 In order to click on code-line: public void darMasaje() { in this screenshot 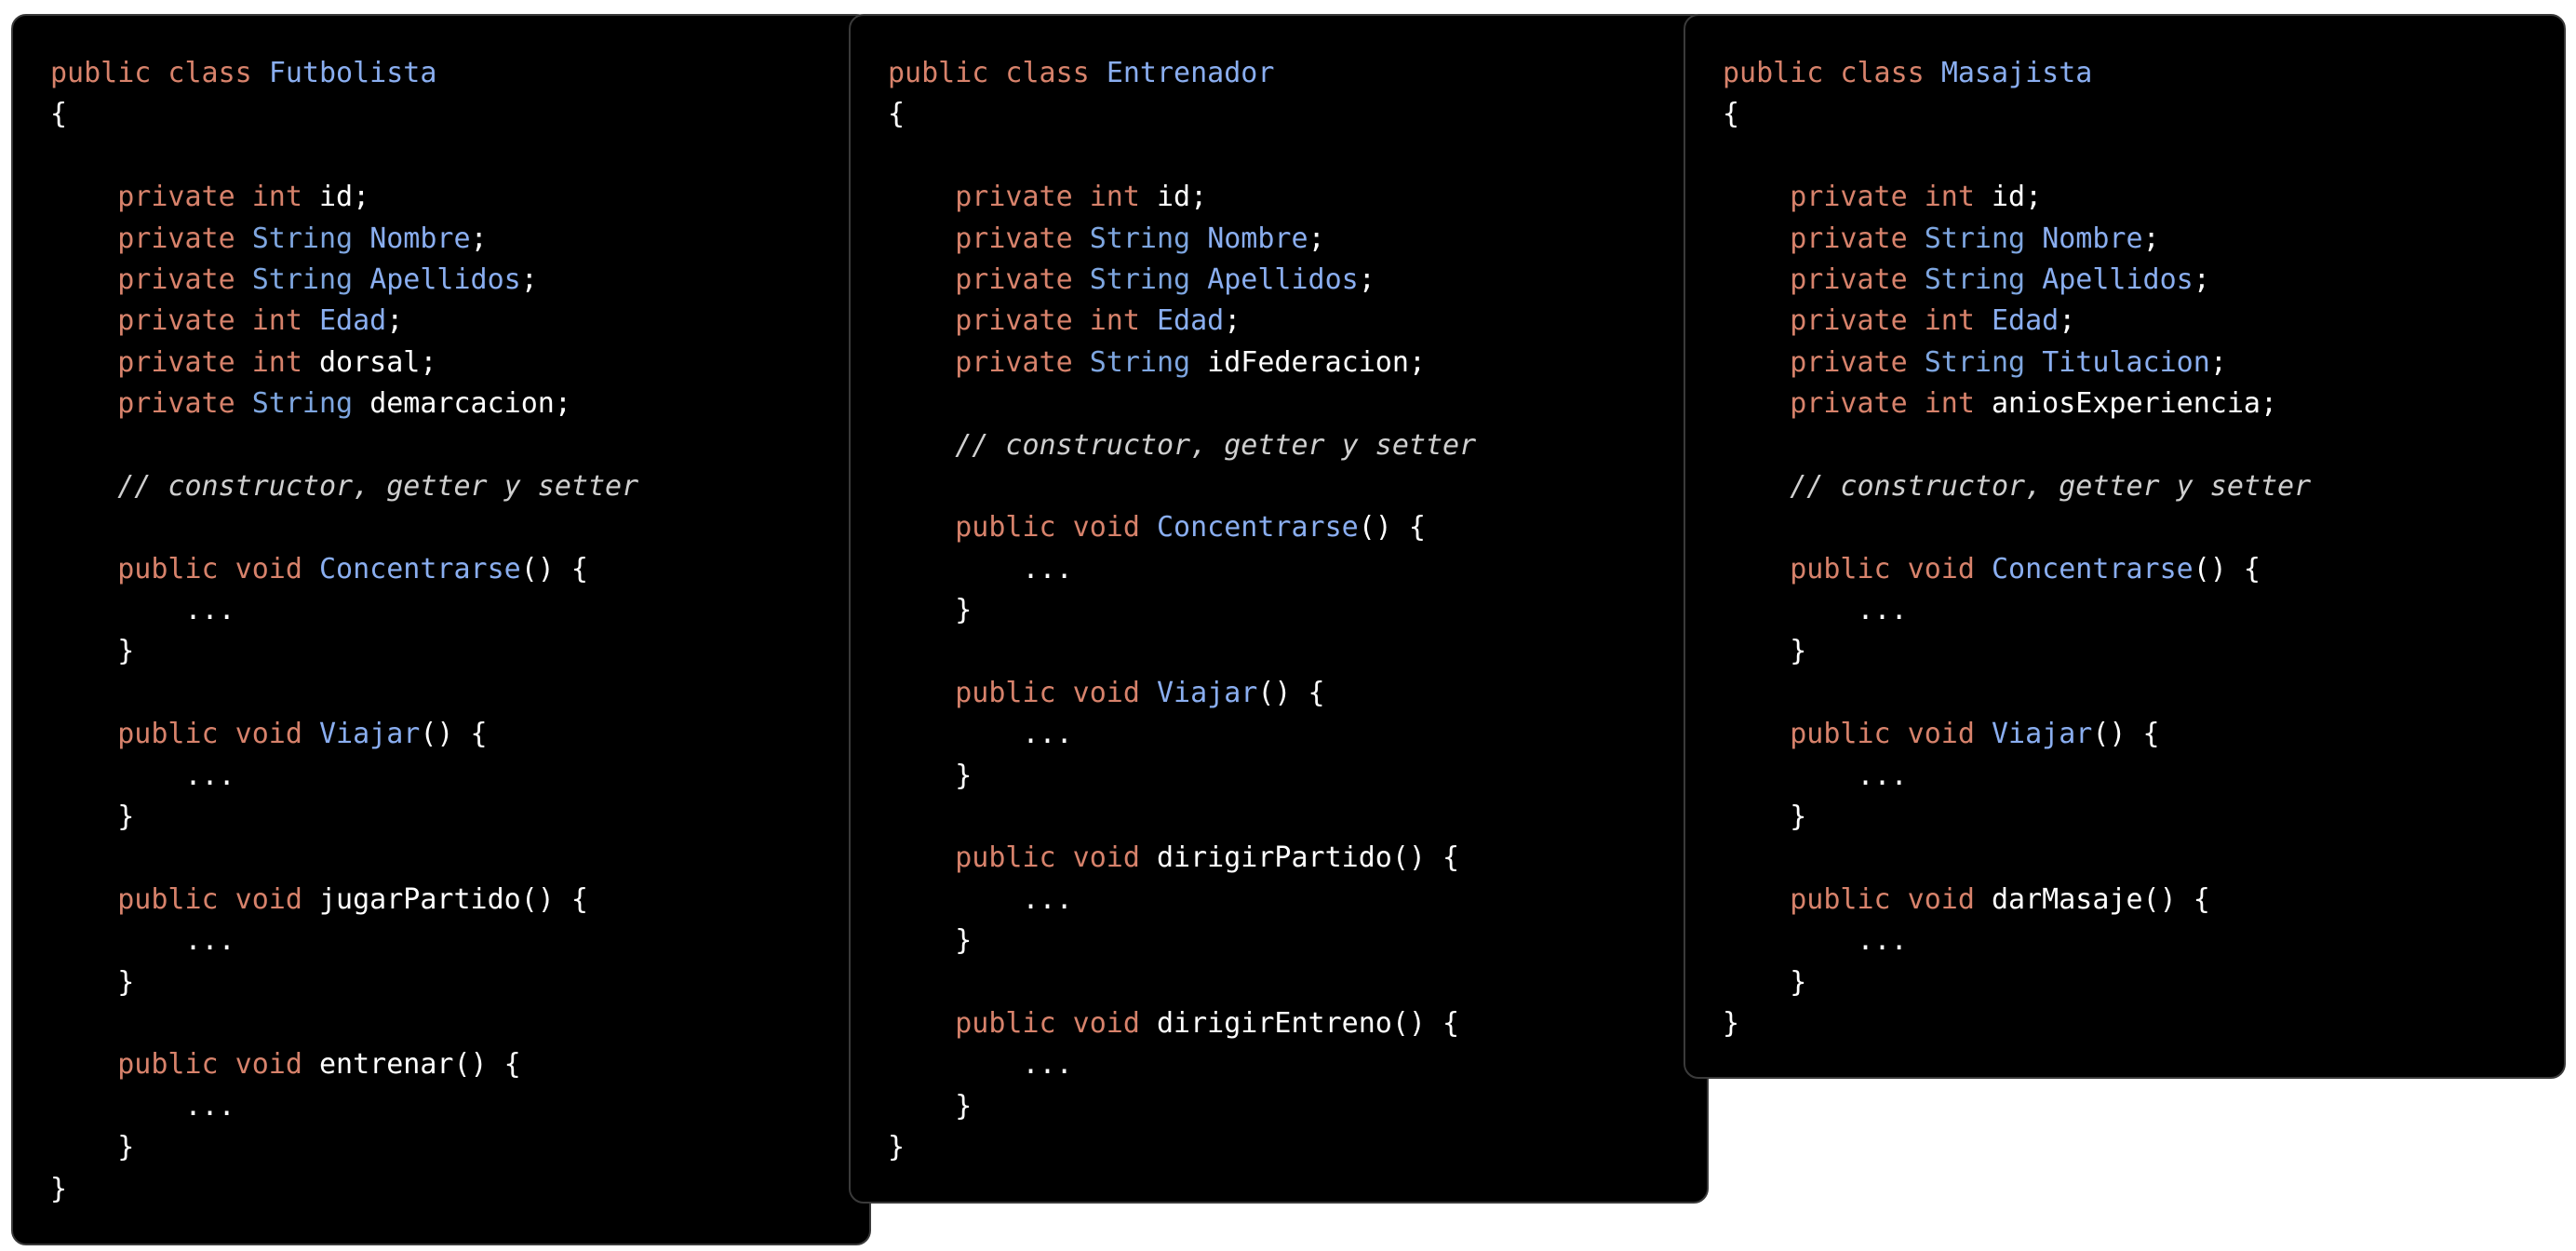, I will do `click(2017, 900)`.